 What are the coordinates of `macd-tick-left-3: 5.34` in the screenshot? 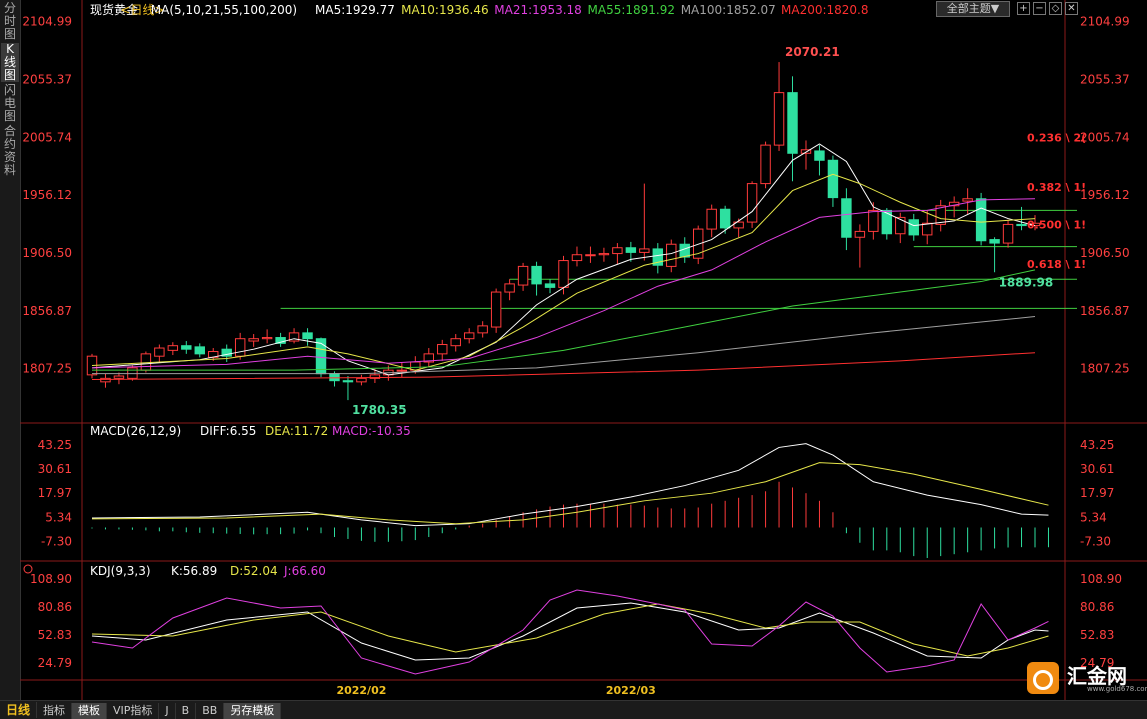 It's located at (58, 517).